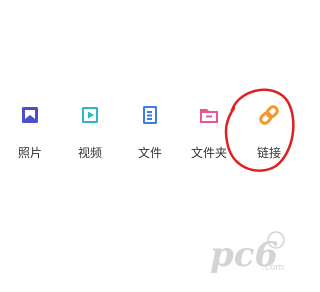  Describe the element at coordinates (90, 115) in the screenshot. I see `video-icon` at that location.